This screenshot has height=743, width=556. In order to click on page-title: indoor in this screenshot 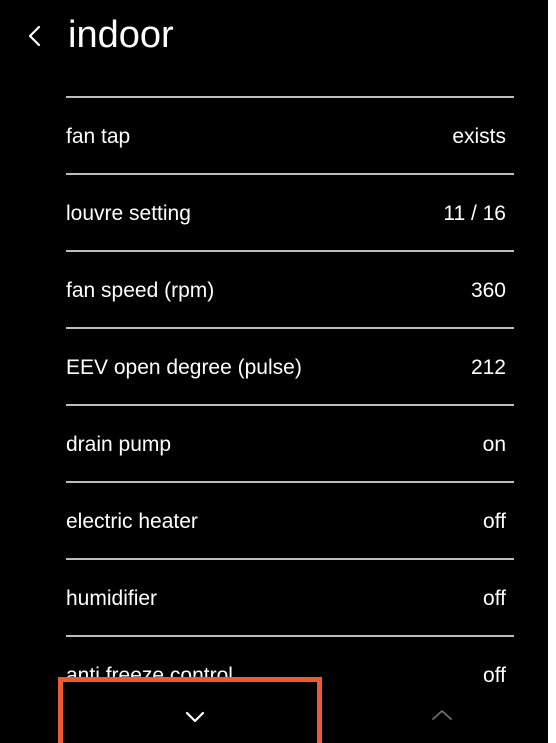, I will do `click(121, 35)`.